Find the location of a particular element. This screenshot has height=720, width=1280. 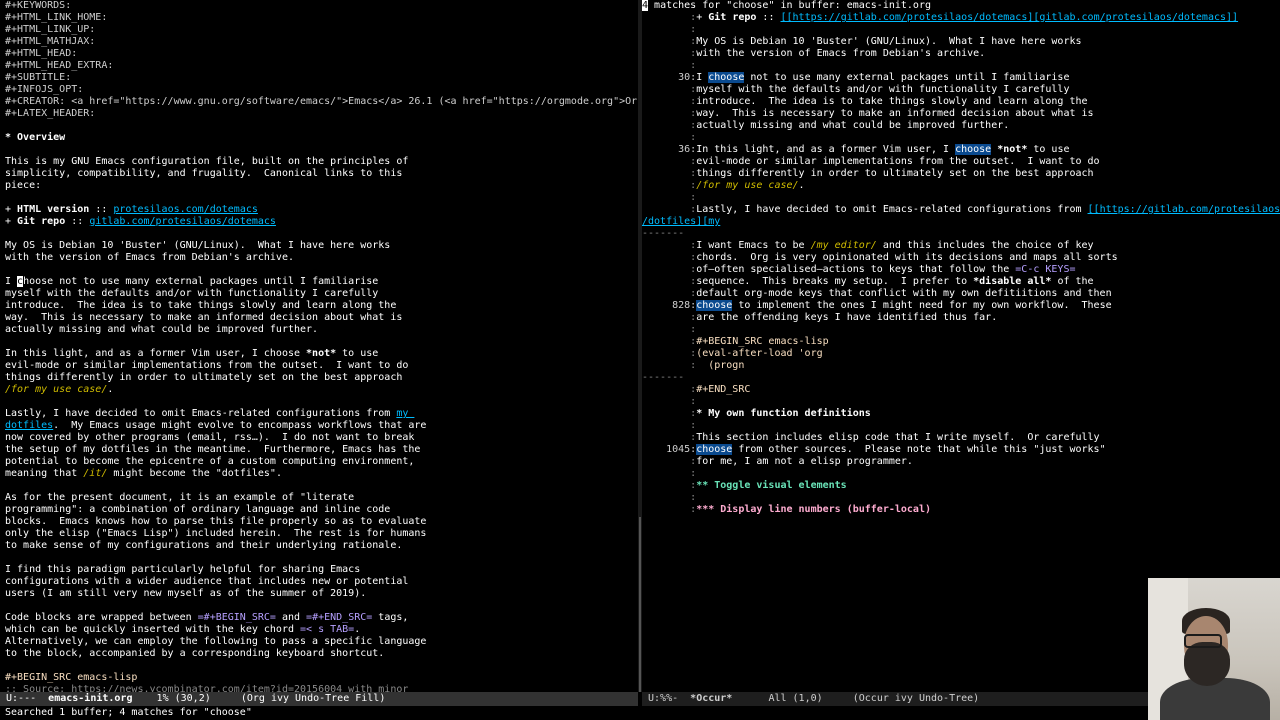

org-link: gitlab.com/protesilaos/dotemacs is located at coordinates (182, 221).